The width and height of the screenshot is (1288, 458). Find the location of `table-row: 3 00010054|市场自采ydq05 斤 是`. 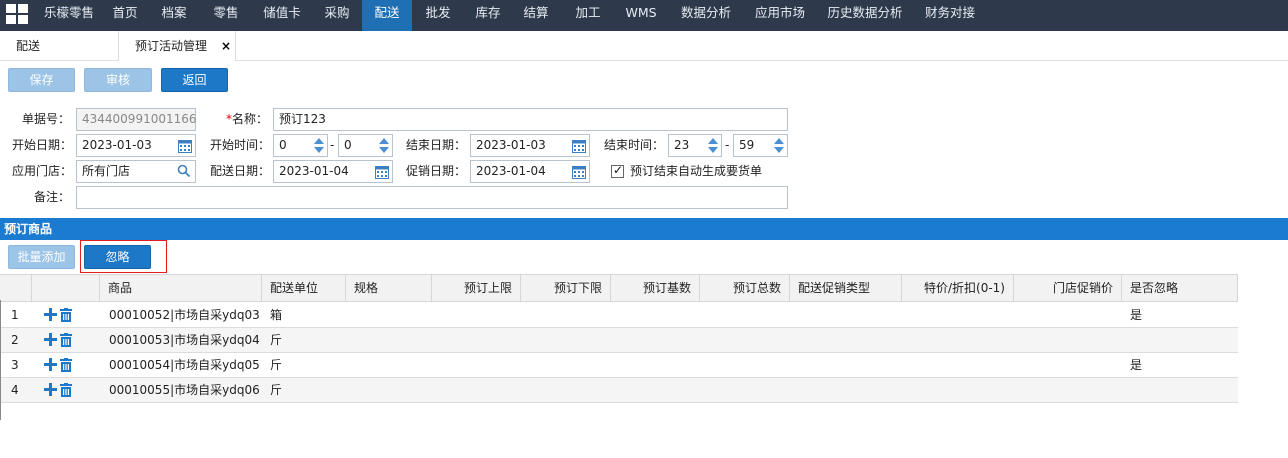

table-row: 3 00010054|市场自采ydq05 斤 是 is located at coordinates (619, 365).